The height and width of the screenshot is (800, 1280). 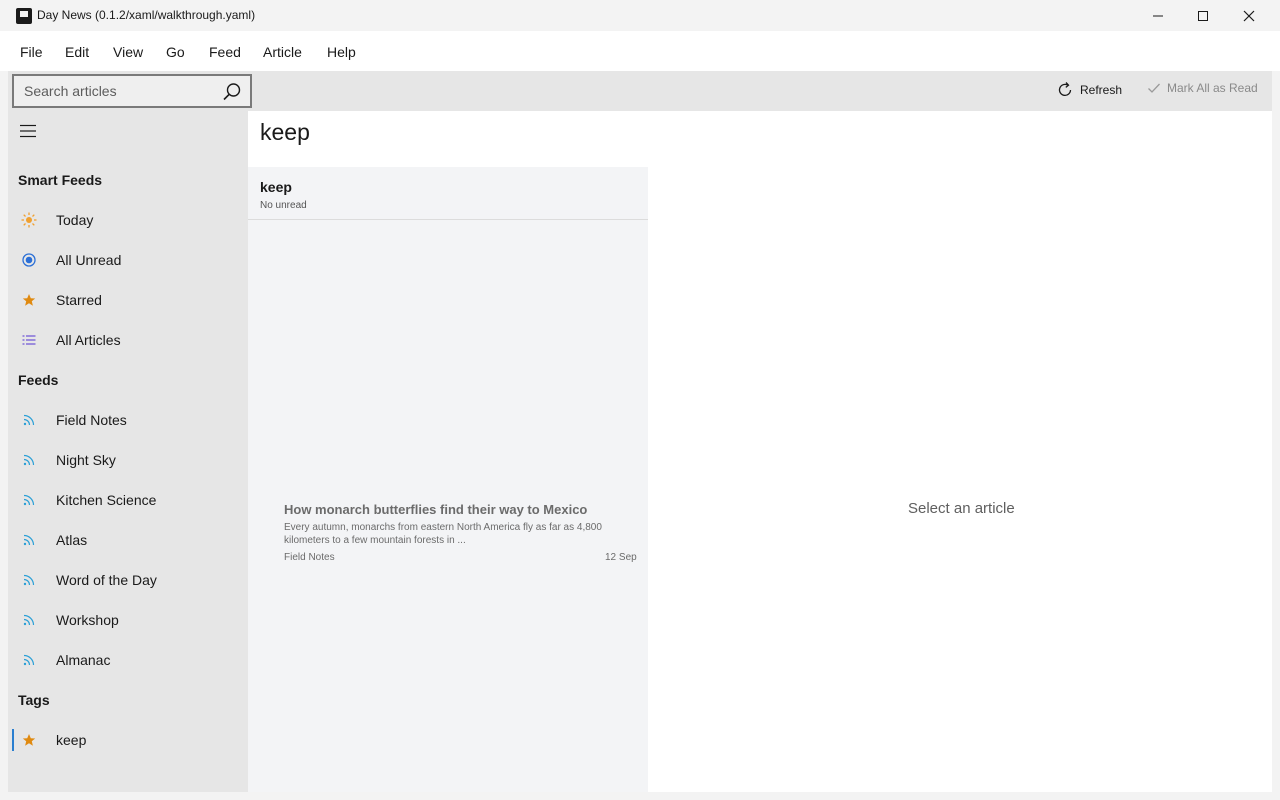 I want to click on refresh-label: Refresh, so click(x=1101, y=90).